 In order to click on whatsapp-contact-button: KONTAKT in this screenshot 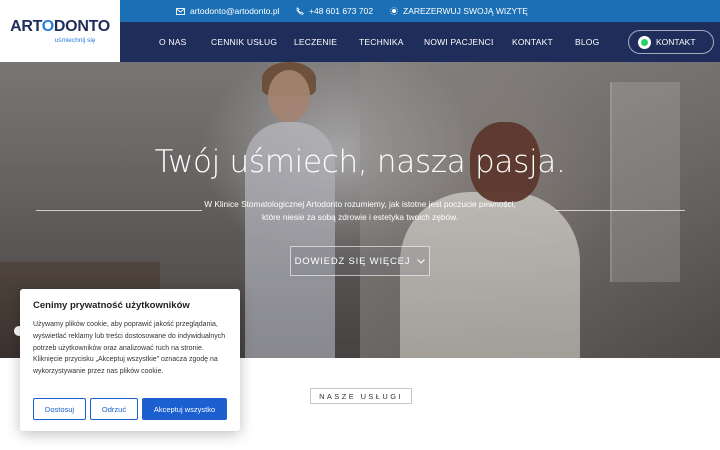, I will do `click(671, 42)`.